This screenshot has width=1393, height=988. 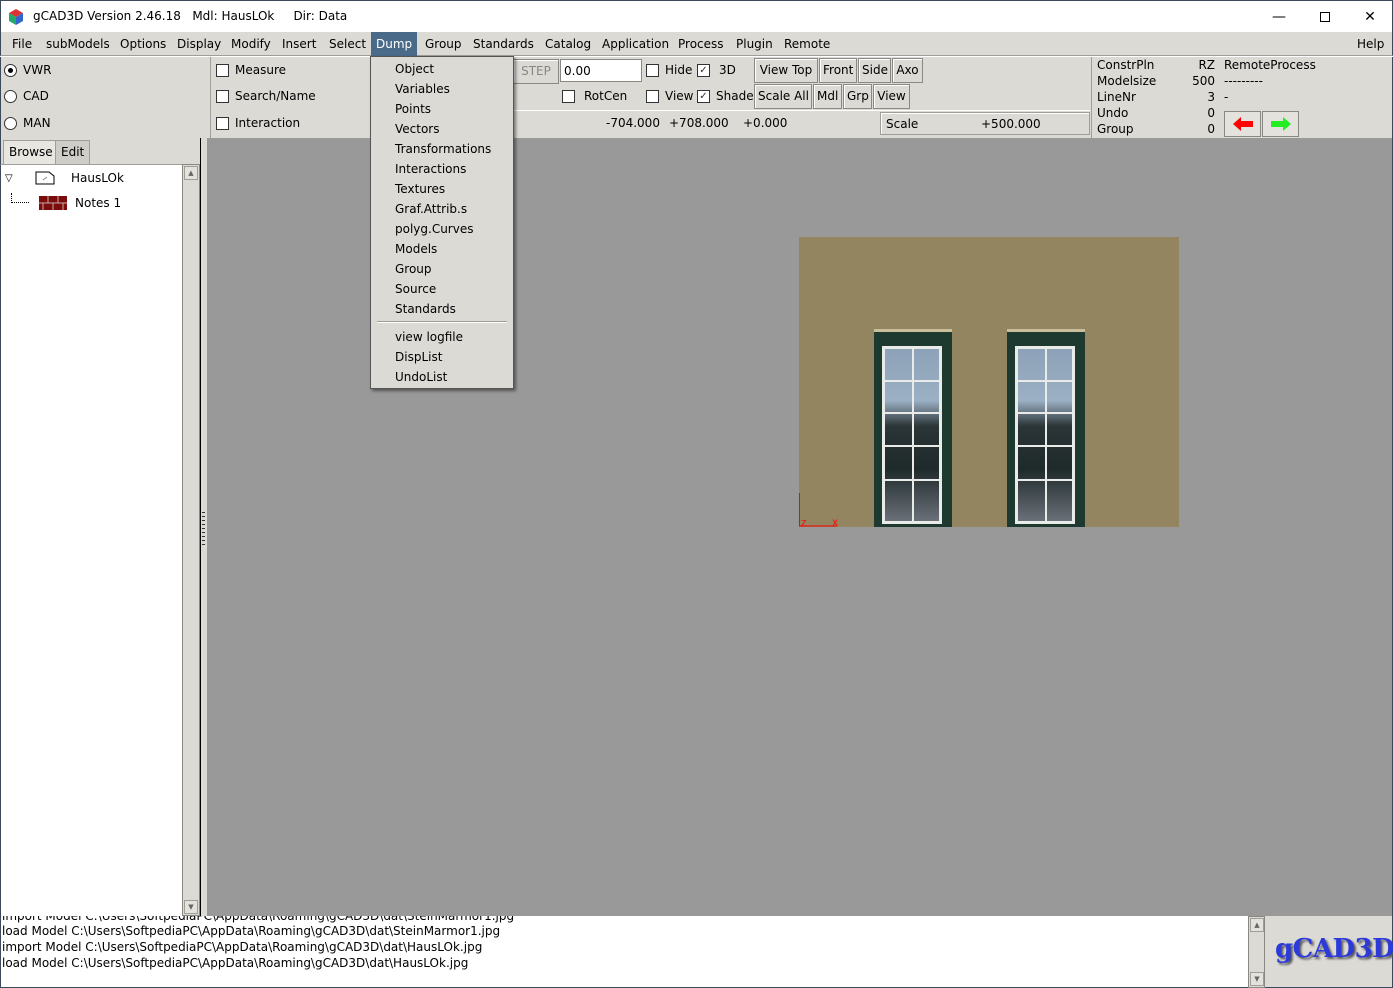 What do you see at coordinates (442, 337) in the screenshot?
I see `dump-menu-view-logfile: view logfile` at bounding box center [442, 337].